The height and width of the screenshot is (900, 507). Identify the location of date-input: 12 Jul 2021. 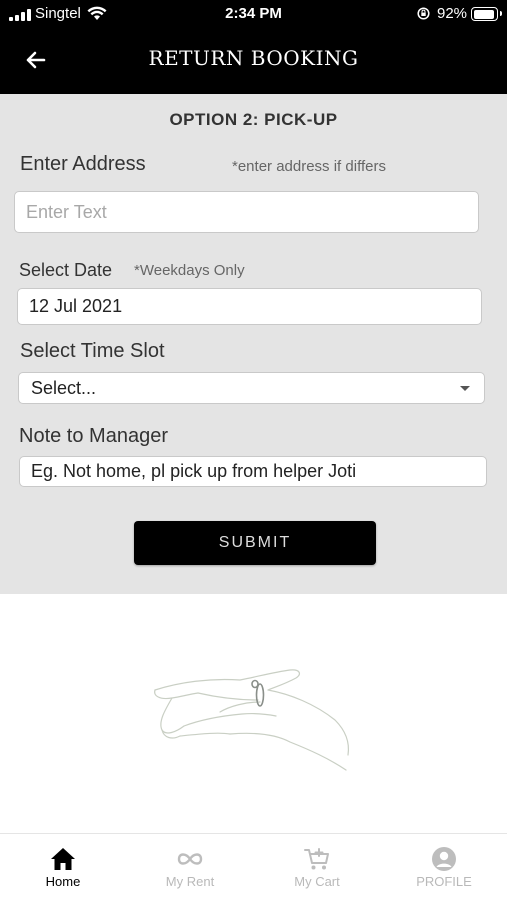
(249, 306).